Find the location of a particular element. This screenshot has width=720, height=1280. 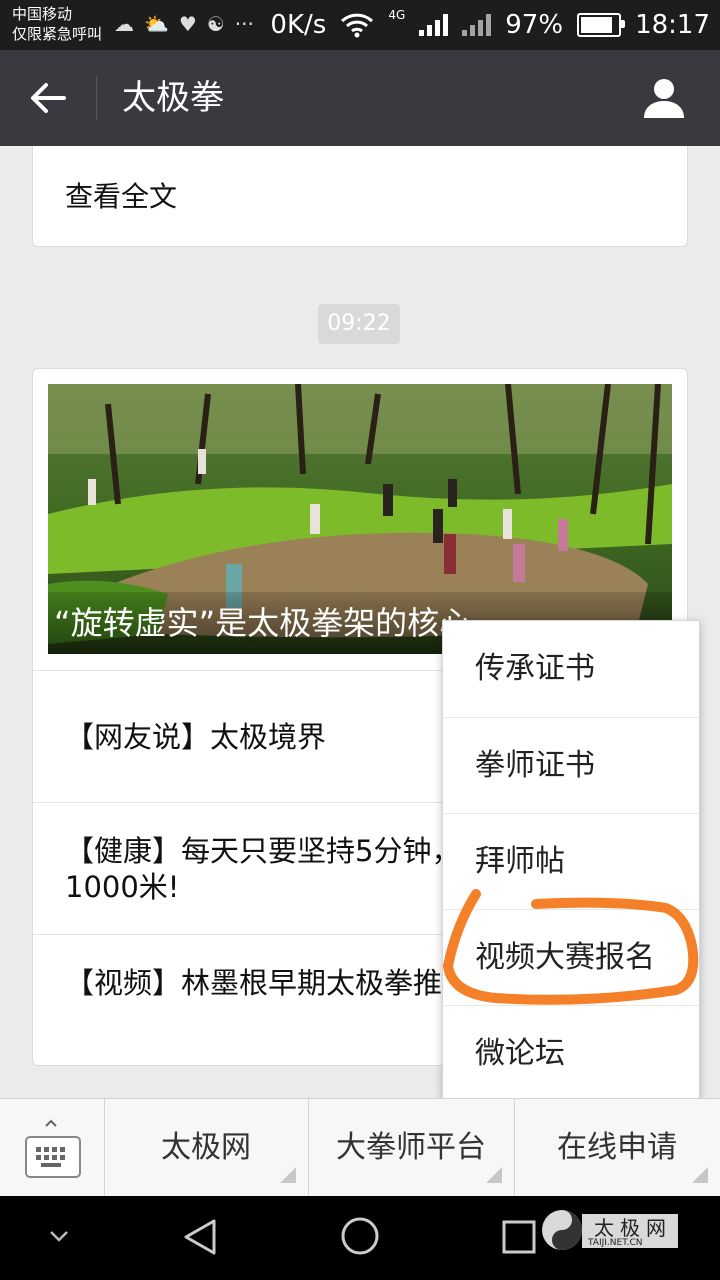

signal-icon is located at coordinates (434, 25).